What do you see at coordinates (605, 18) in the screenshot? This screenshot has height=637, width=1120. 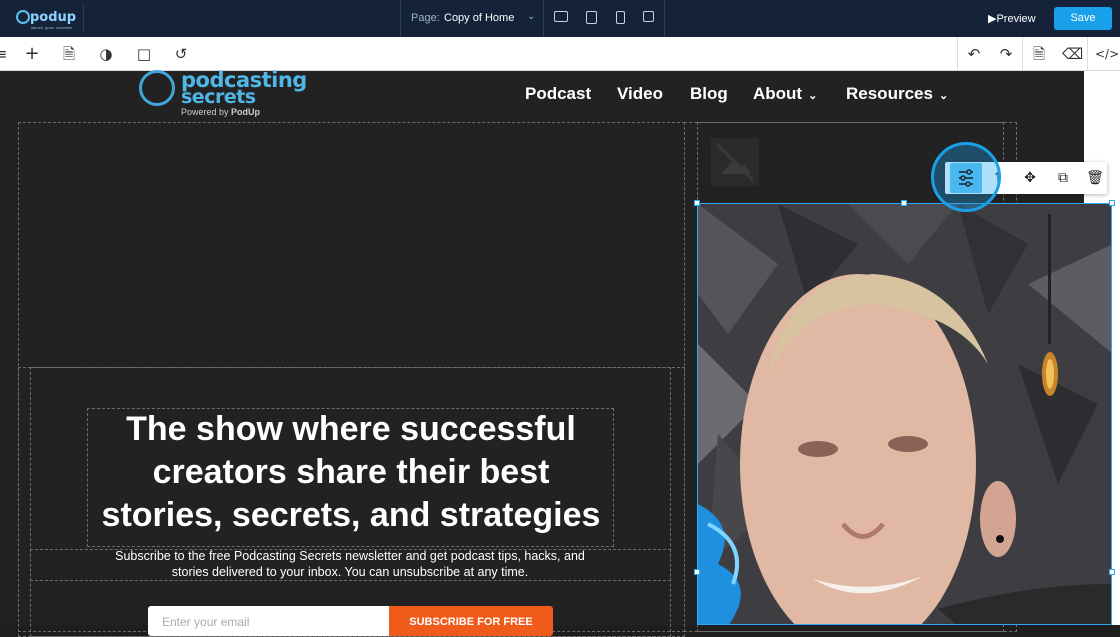 I see `device-switcher` at bounding box center [605, 18].